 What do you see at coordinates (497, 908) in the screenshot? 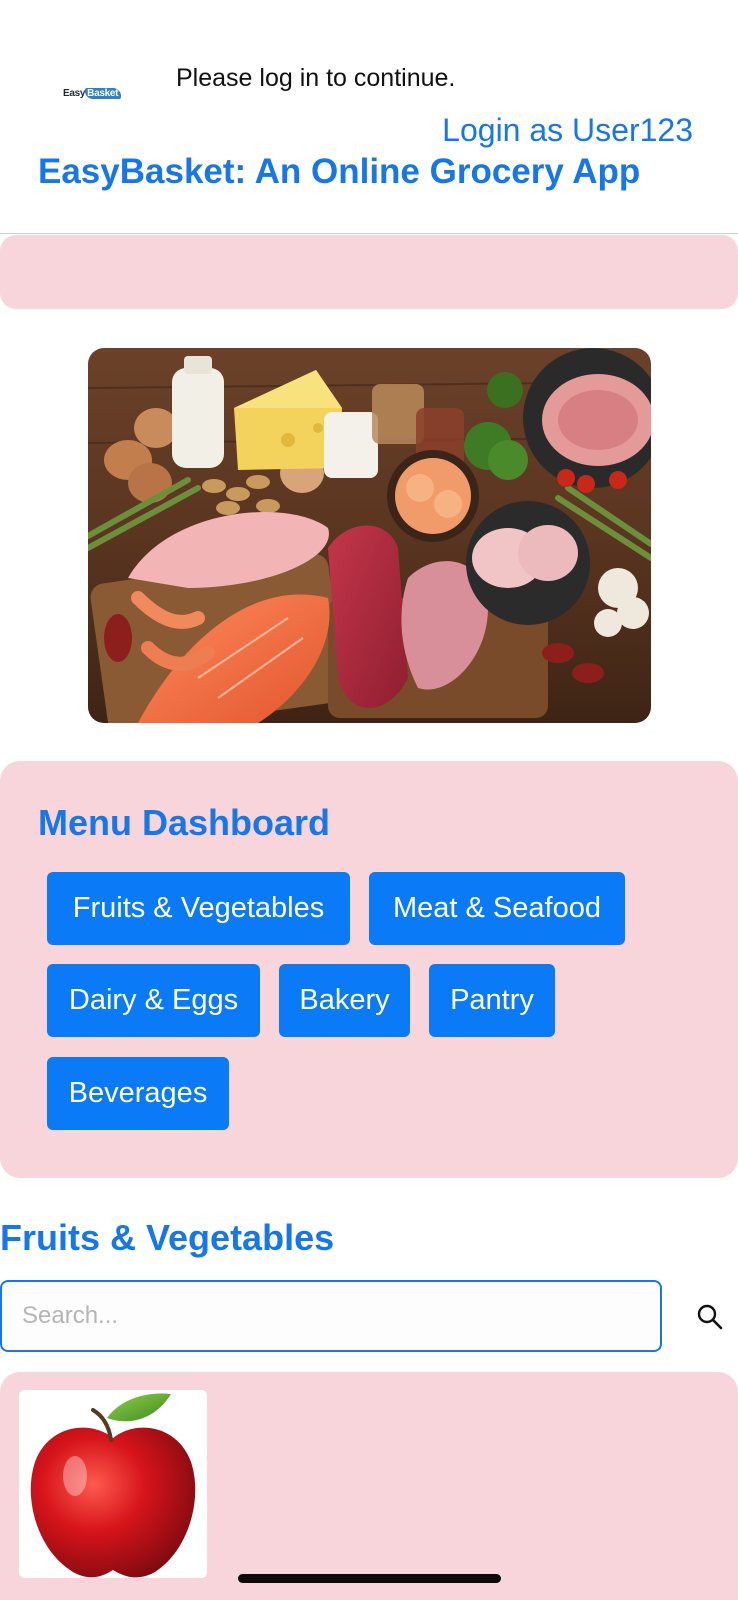
I see `category-button-meat-seafood: Meat & Seafood` at bounding box center [497, 908].